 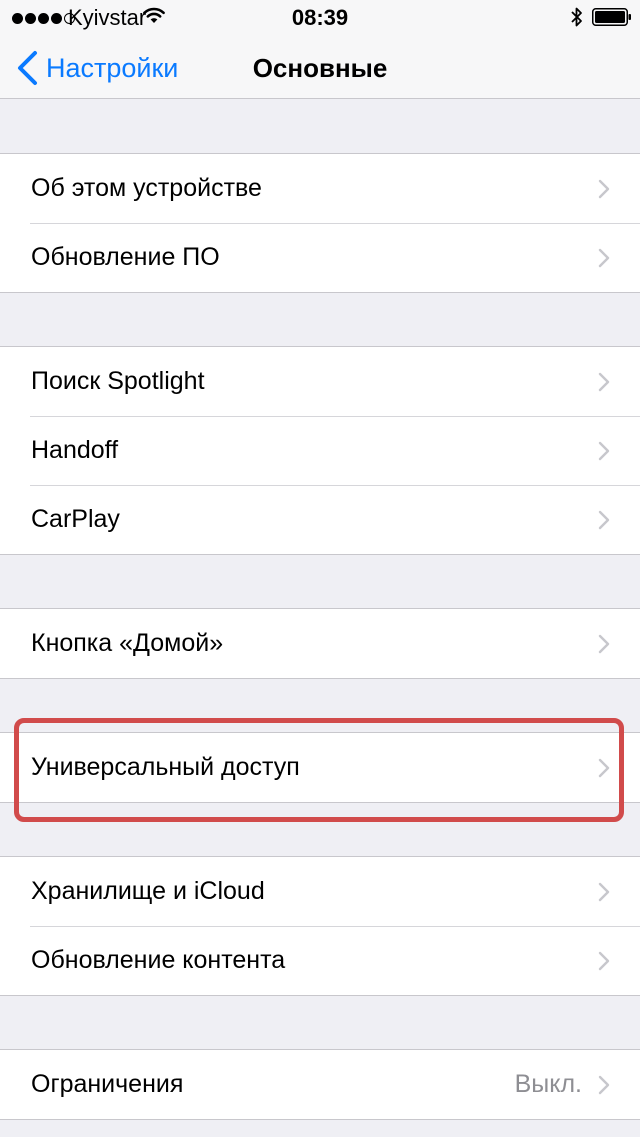 I want to click on row-label: Хранилище и iCloud, so click(x=148, y=891).